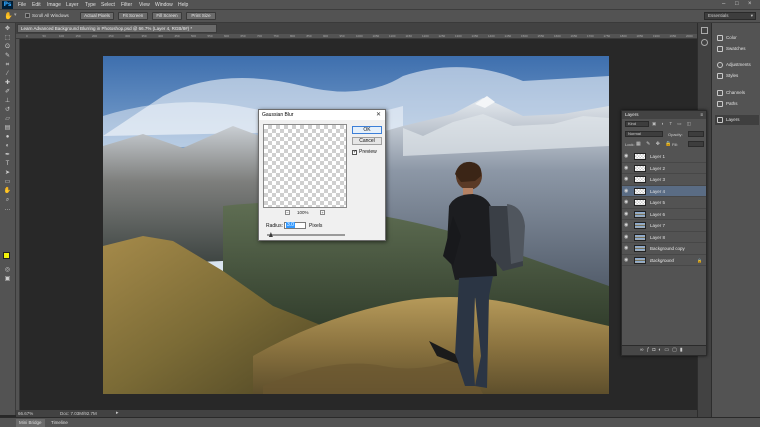  I want to click on scroll-all-windows-checkbox, so click(27, 15).